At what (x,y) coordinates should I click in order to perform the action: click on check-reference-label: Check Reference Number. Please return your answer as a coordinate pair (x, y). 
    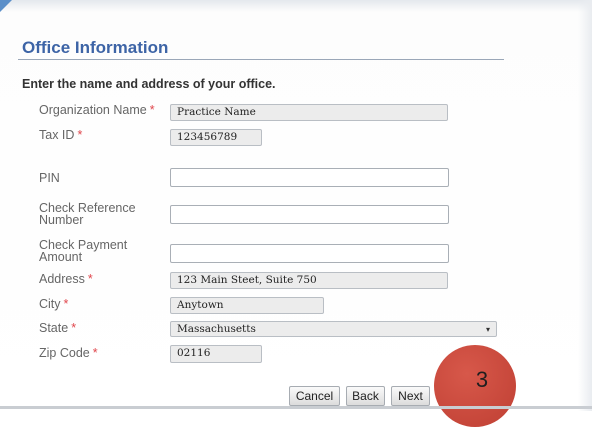
    Looking at the image, I should click on (87, 214).